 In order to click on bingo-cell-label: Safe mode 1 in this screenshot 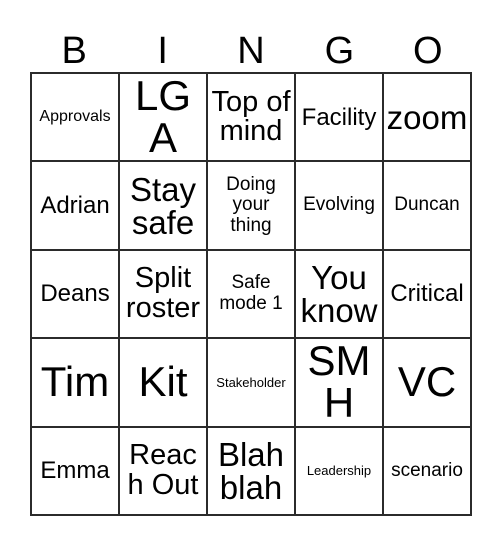, I will do `click(251, 293)`.